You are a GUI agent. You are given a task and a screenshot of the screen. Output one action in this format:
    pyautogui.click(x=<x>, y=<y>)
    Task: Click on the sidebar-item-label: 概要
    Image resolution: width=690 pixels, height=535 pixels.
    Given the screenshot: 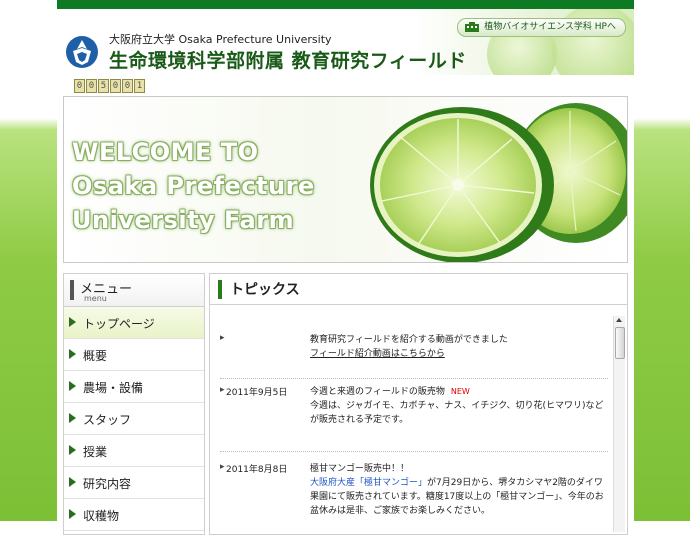 What is the action you would take?
    pyautogui.click(x=95, y=356)
    